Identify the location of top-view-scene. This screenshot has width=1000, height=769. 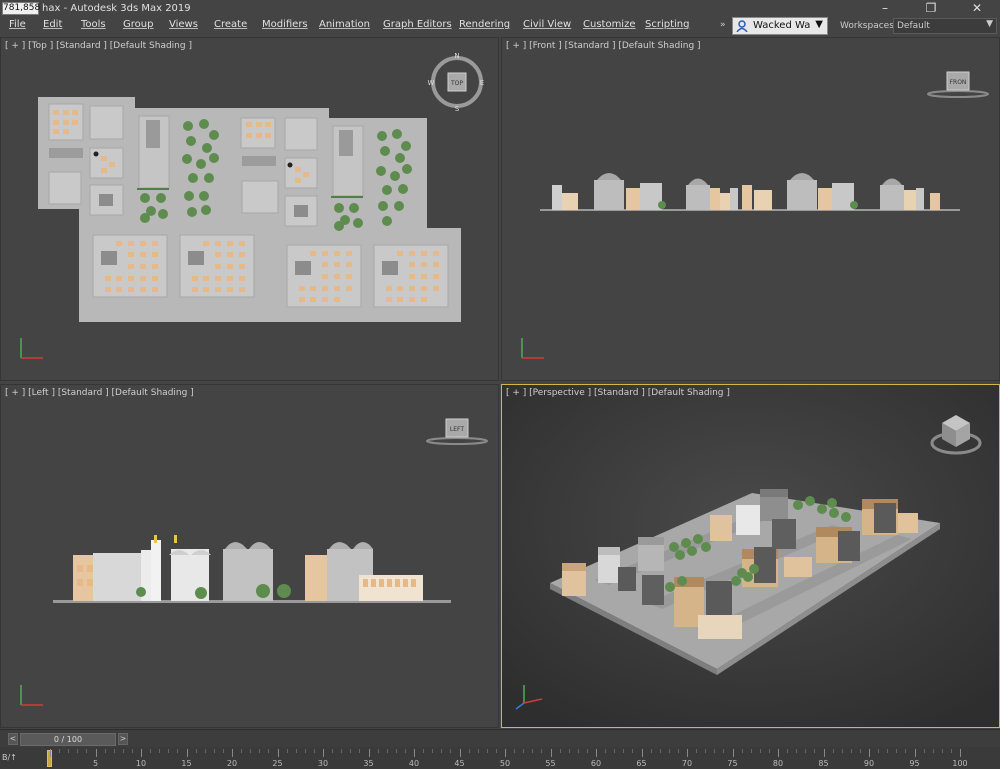
(249, 209).